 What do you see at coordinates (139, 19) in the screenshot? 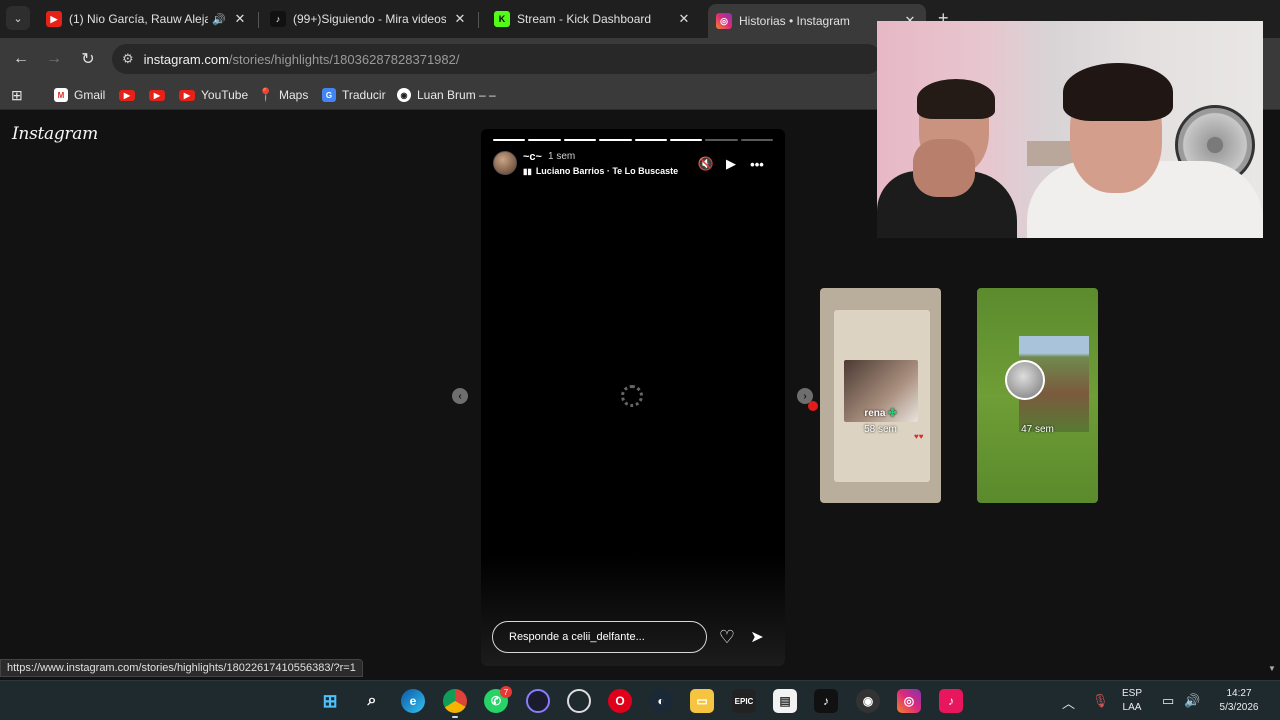
I see `tab-title: (1) Nio García, Rauw Alejandro` at bounding box center [139, 19].